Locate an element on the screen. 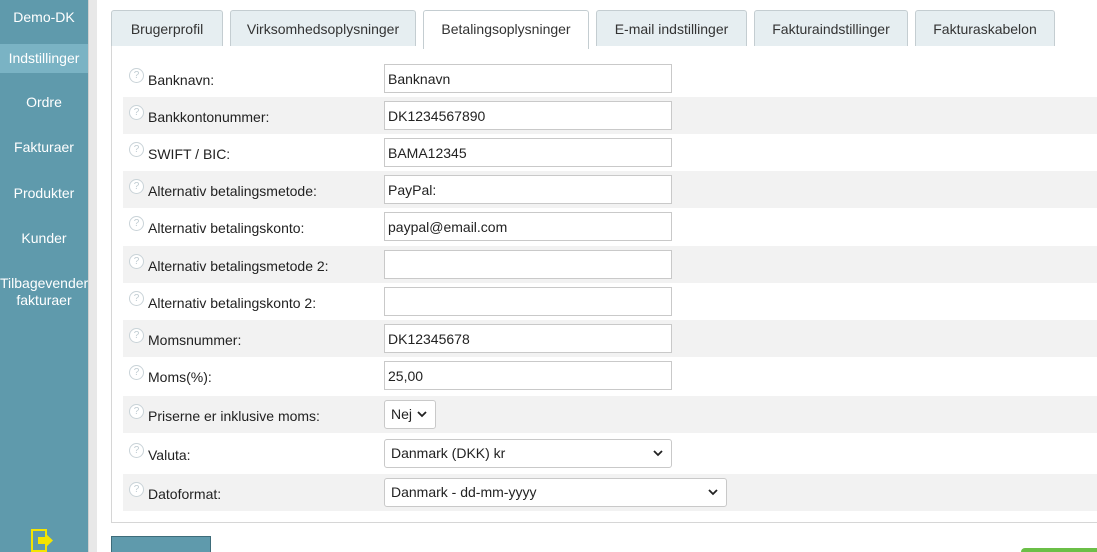 This screenshot has height=552, width=1097. sidebar-item-ordre: Ordre is located at coordinates (44, 102).